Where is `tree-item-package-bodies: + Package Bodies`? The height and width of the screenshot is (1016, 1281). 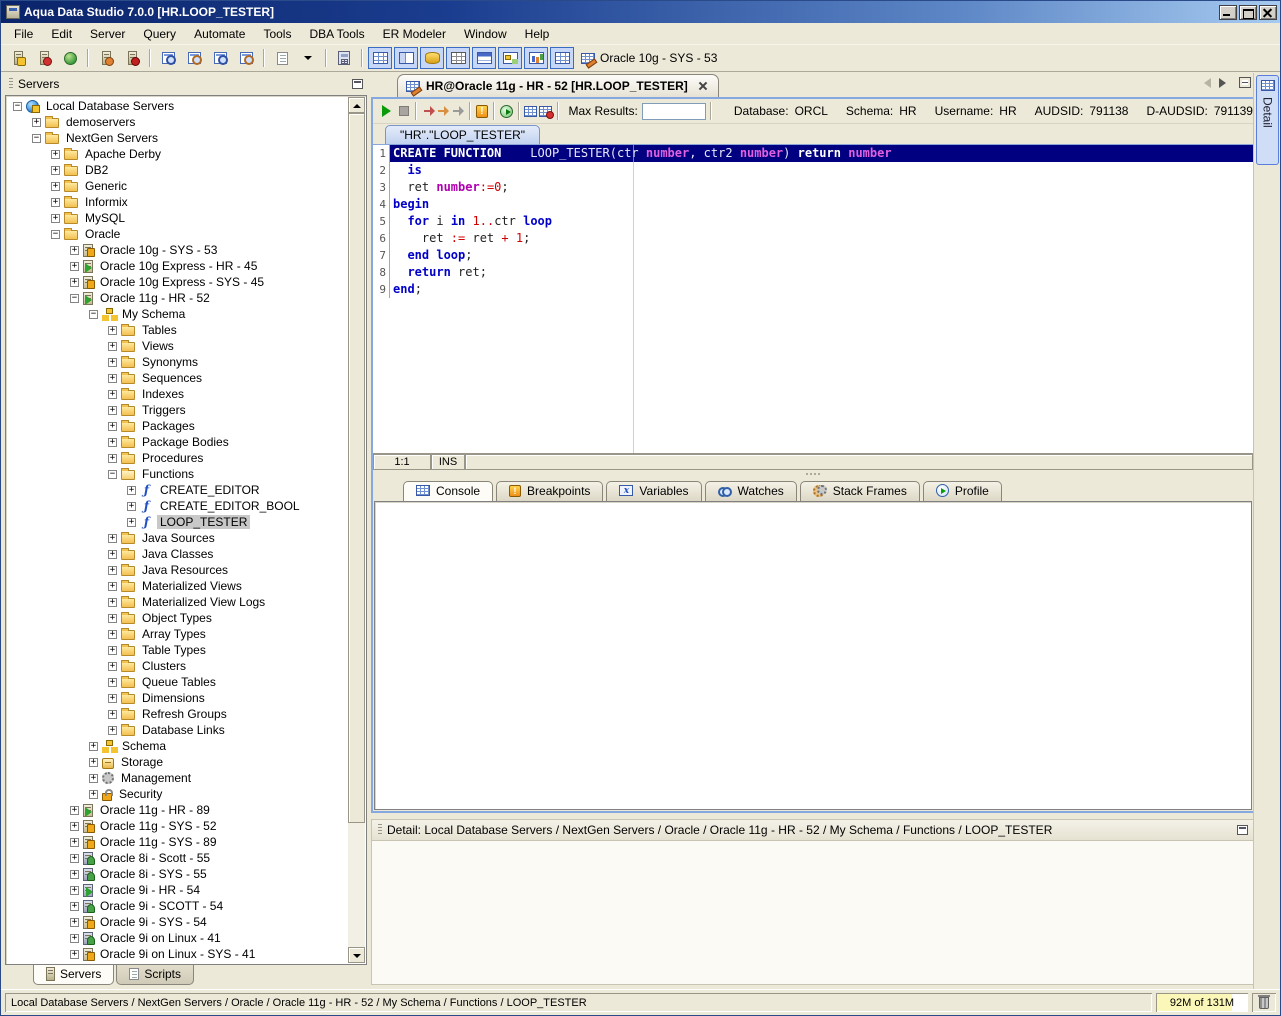
tree-item-package-bodies: + Package Bodies is located at coordinates (177, 442).